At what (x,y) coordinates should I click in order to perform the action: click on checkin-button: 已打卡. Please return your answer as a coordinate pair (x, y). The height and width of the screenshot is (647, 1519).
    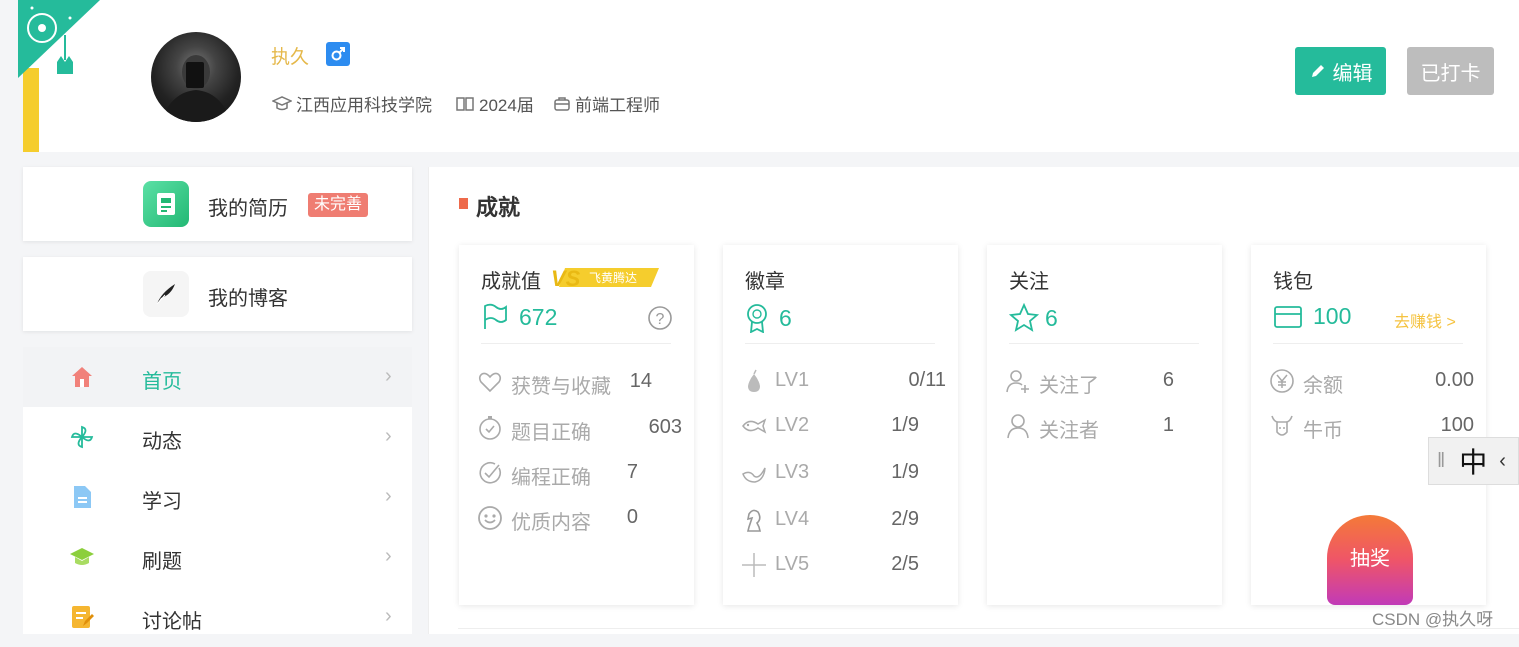
    Looking at the image, I should click on (1450, 71).